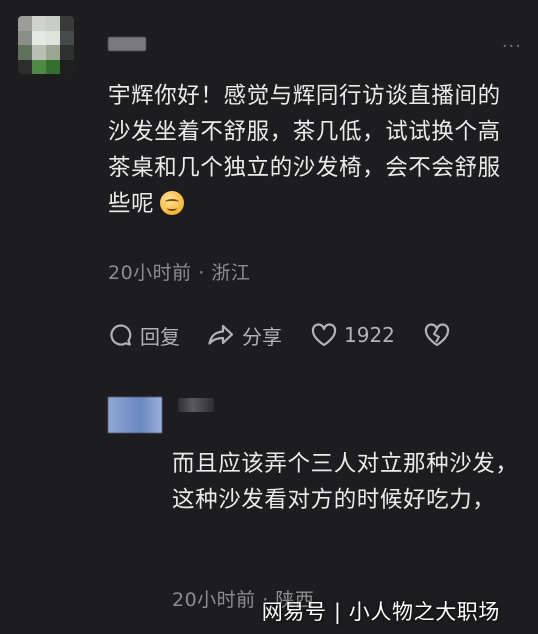  Describe the element at coordinates (121, 335) in the screenshot. I see `reply-icon` at that location.